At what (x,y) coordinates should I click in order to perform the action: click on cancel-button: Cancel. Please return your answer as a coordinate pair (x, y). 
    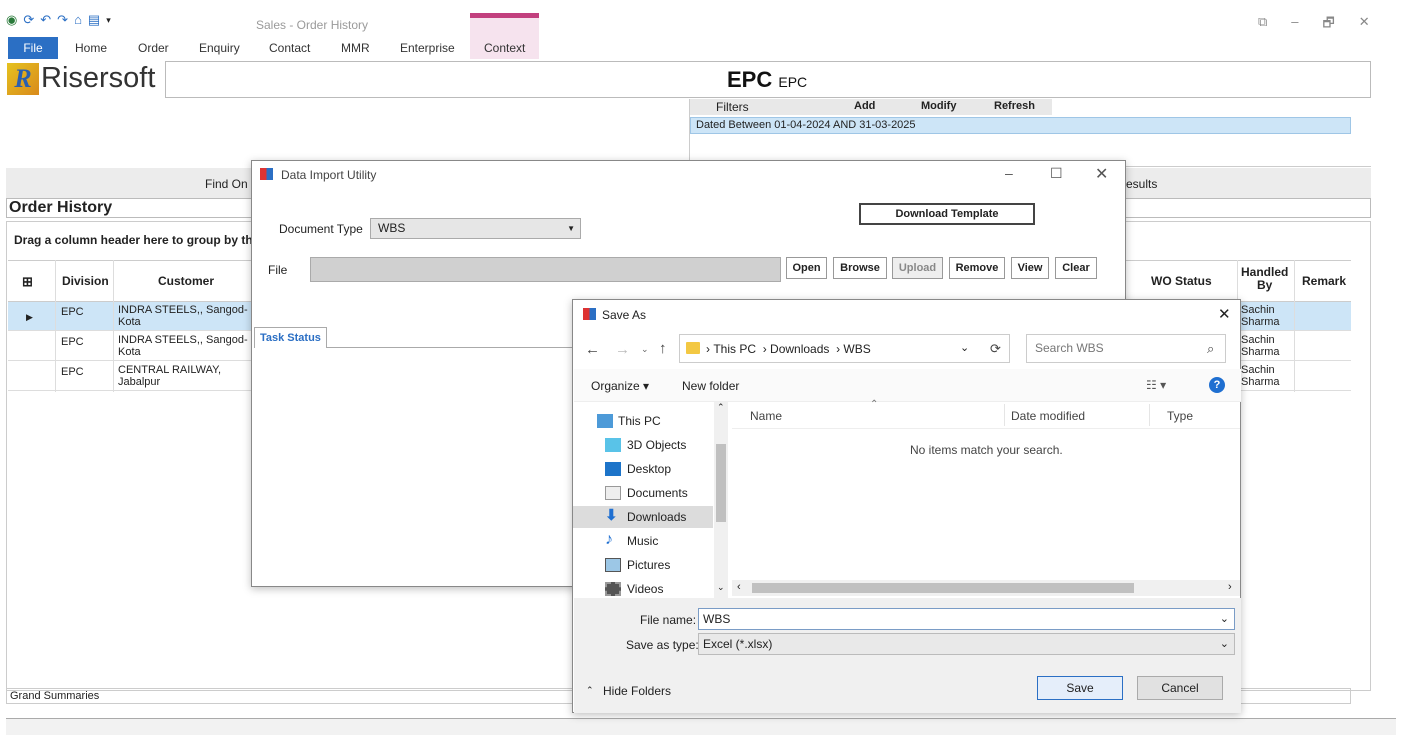
    Looking at the image, I should click on (1180, 688).